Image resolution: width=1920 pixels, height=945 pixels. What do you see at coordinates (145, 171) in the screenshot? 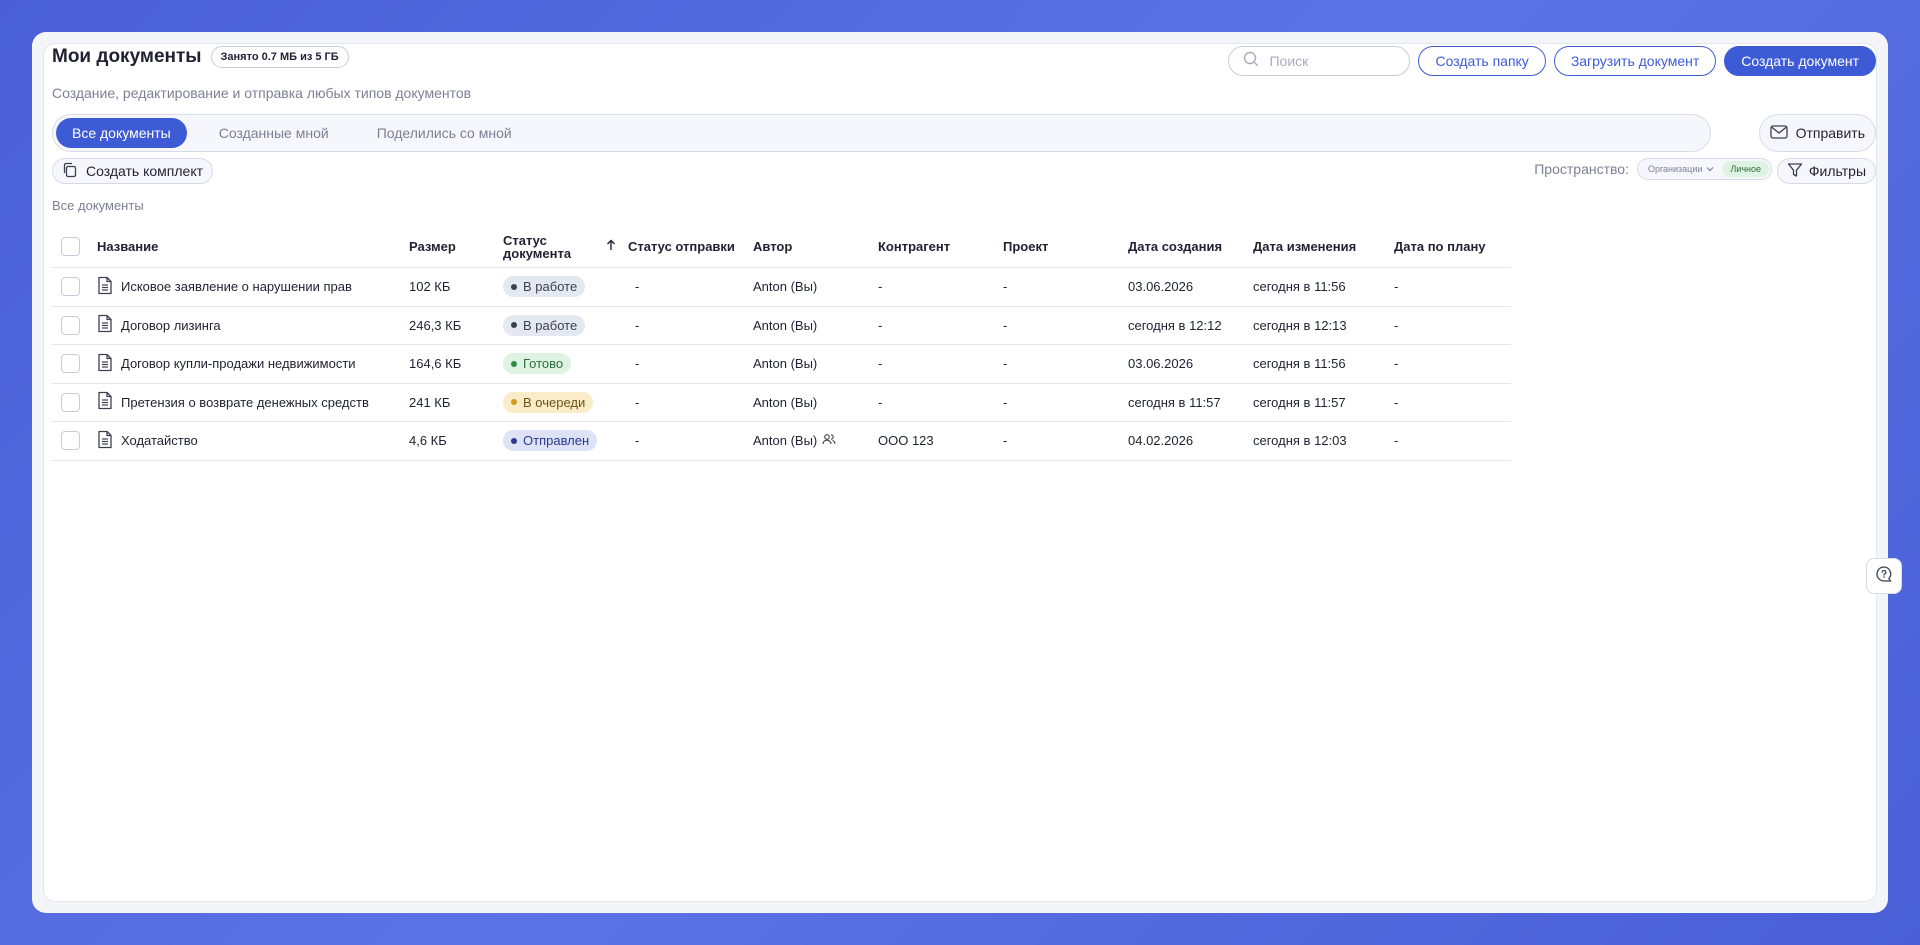
I see `create-set-label: Создать комплект` at bounding box center [145, 171].